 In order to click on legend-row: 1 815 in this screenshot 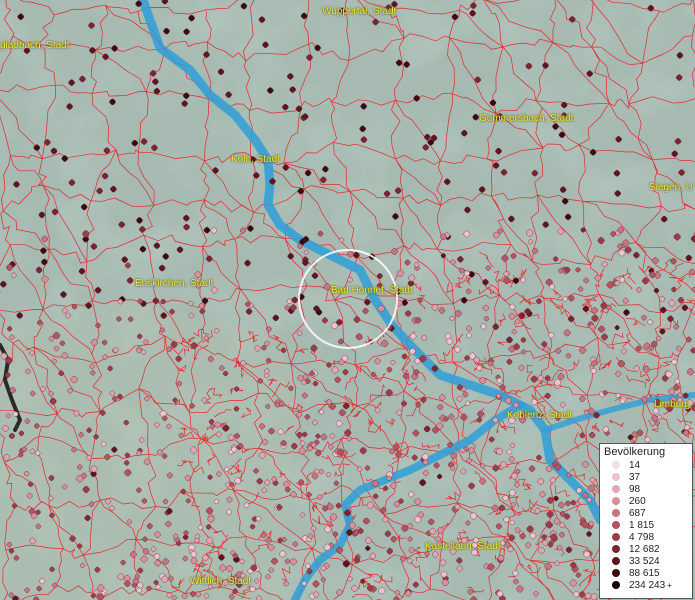, I will do `click(646, 525)`.